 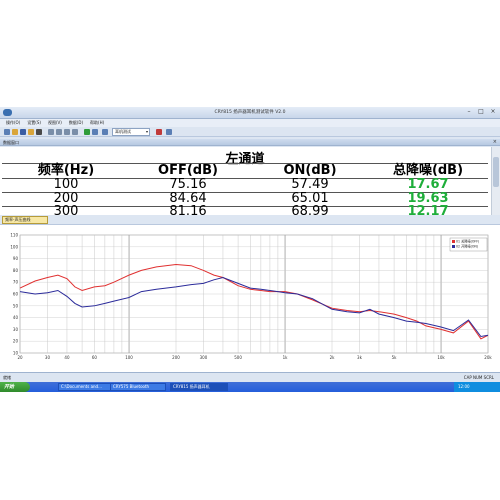 What do you see at coordinates (13, 123) in the screenshot?
I see `menu-operate: 操作(O)` at bounding box center [13, 123].